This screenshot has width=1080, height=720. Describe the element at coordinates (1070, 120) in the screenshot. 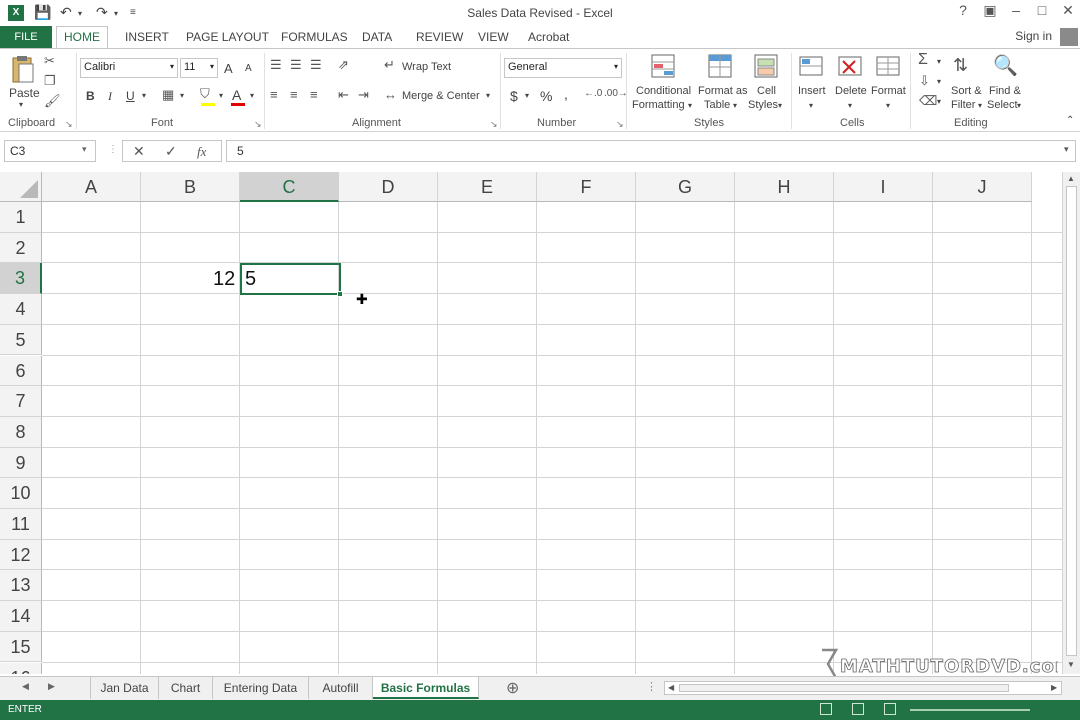

I see `collapse-ribbon-icon: ⌃` at that location.